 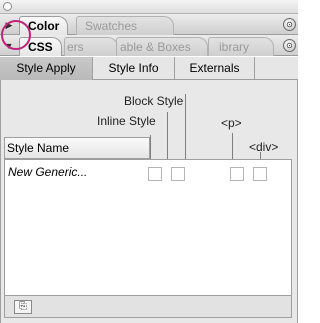 What do you see at coordinates (155, 174) in the screenshot?
I see `inline-block-checkbox` at bounding box center [155, 174].